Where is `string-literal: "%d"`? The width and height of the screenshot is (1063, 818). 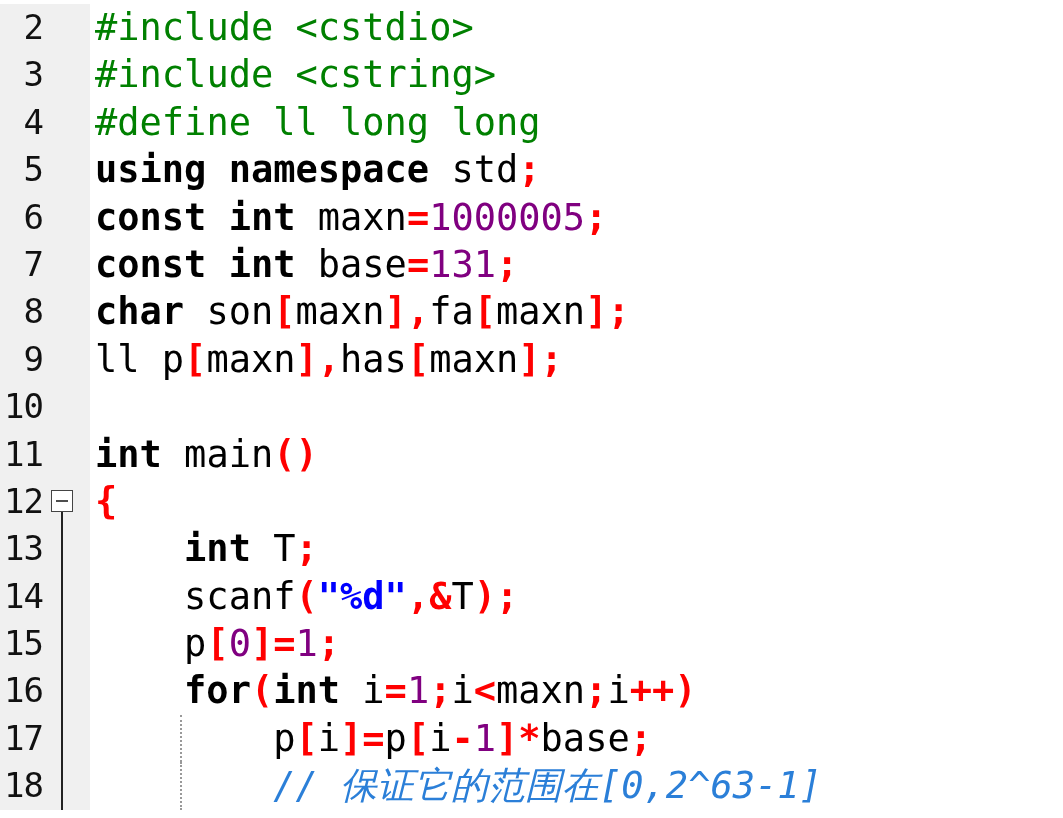 string-literal: "%d" is located at coordinates (362, 596).